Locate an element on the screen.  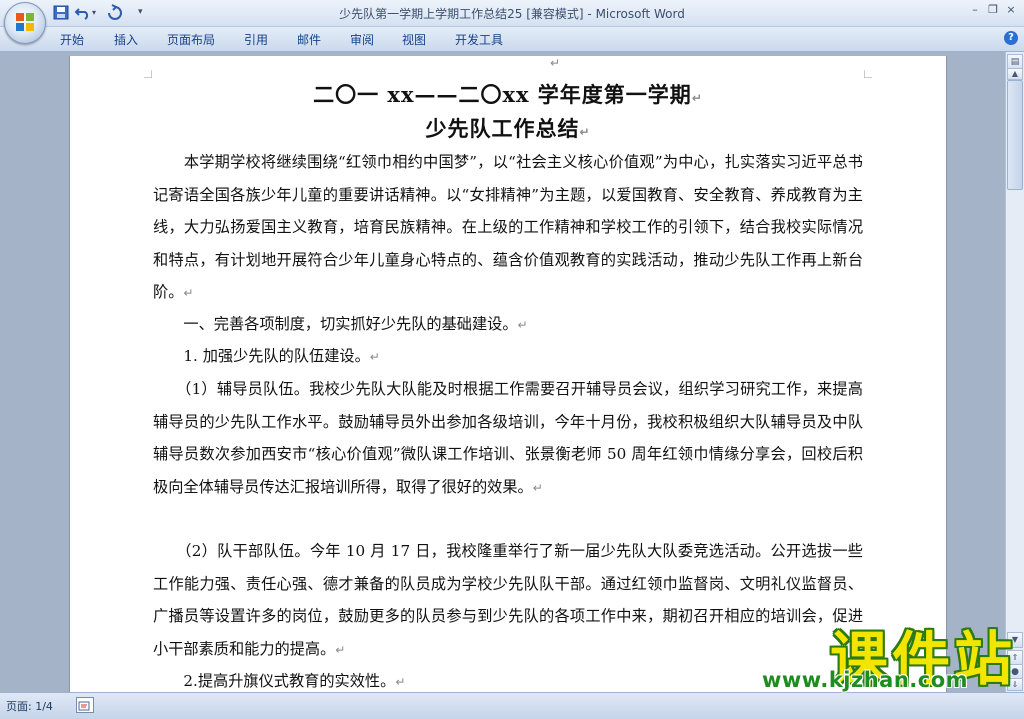
section-heading: 一、完善各项制度，切实抓好少先队的基础建设。↵ is located at coordinates (508, 325).